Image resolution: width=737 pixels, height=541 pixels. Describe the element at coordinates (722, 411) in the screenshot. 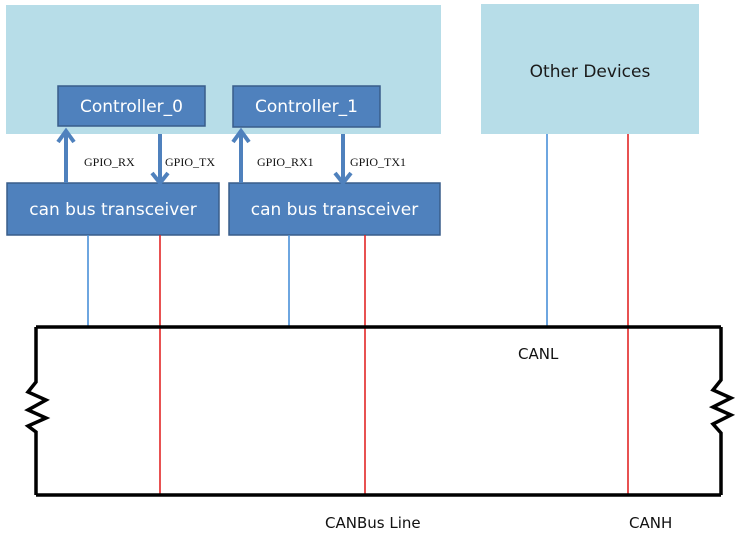

I see `resistor-right-icon` at that location.